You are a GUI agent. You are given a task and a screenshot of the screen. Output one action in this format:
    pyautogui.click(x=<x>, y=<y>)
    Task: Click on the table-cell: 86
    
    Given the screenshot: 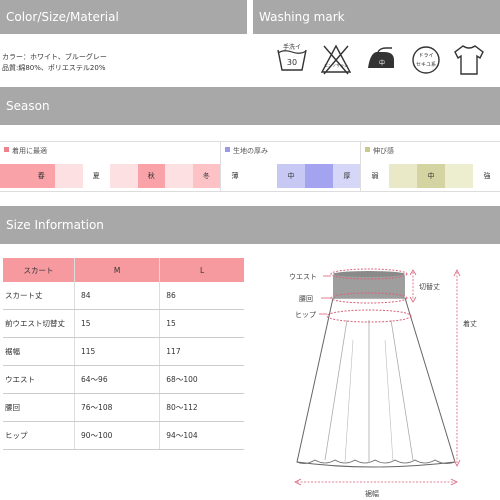 What is the action you would take?
    pyautogui.click(x=201, y=296)
    